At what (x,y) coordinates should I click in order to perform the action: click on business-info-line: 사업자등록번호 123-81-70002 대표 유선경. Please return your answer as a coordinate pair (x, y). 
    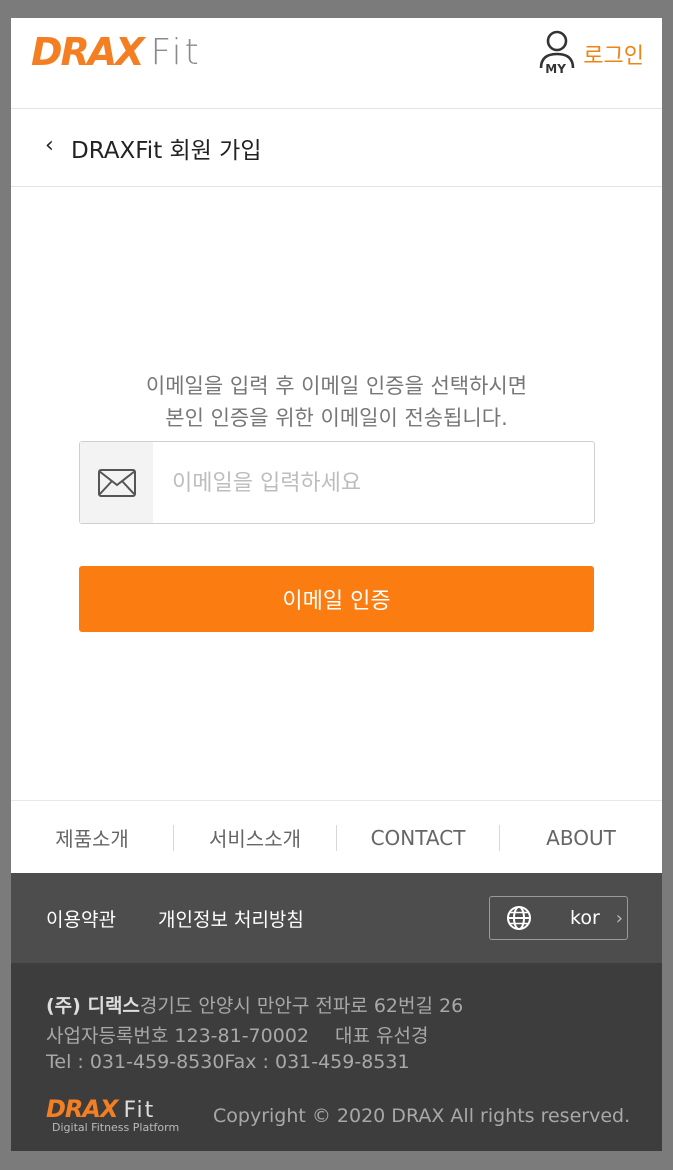
    Looking at the image, I should click on (237, 1034).